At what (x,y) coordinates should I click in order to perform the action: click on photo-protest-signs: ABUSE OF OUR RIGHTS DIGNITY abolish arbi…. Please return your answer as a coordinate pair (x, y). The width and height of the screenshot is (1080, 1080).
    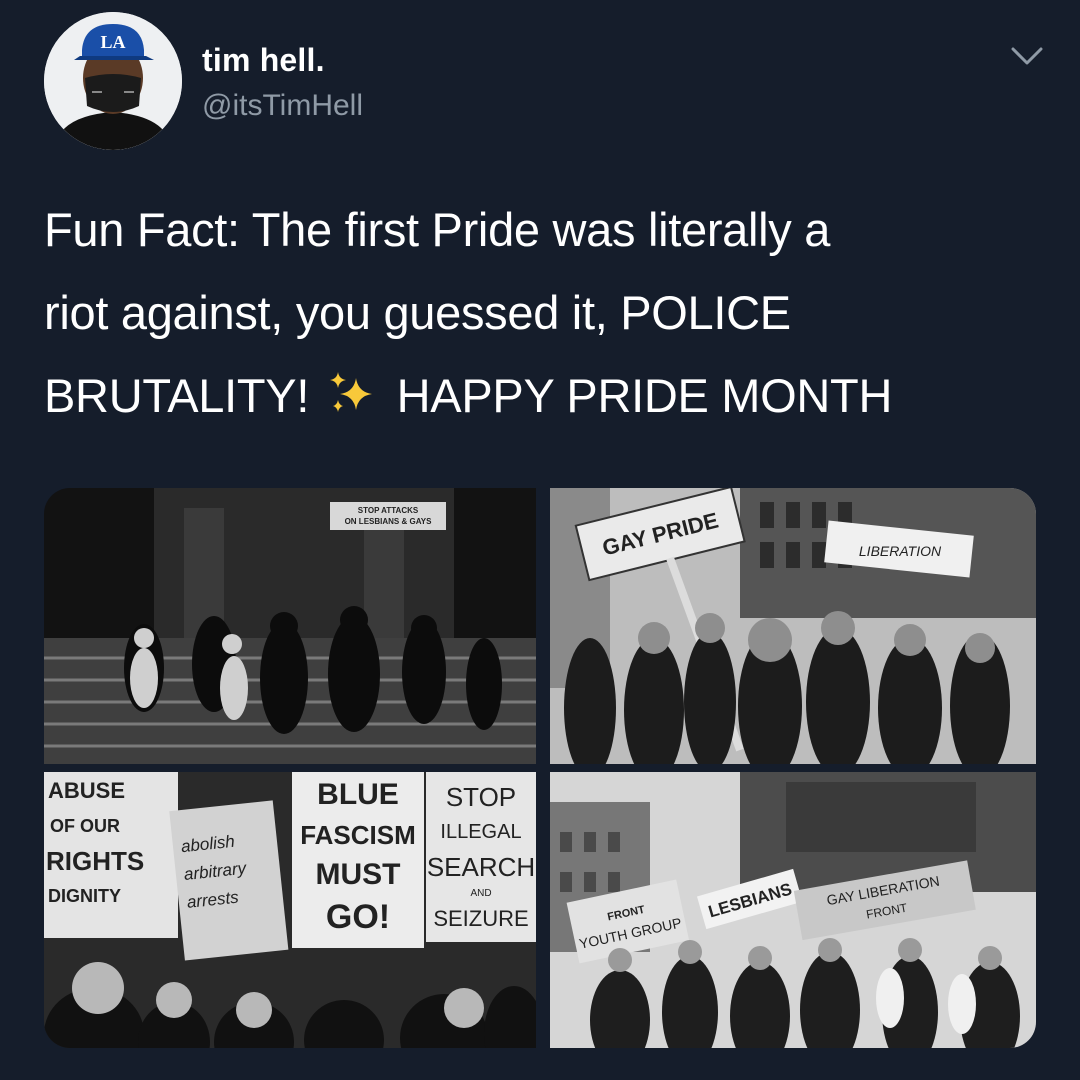
    Looking at the image, I should click on (290, 910).